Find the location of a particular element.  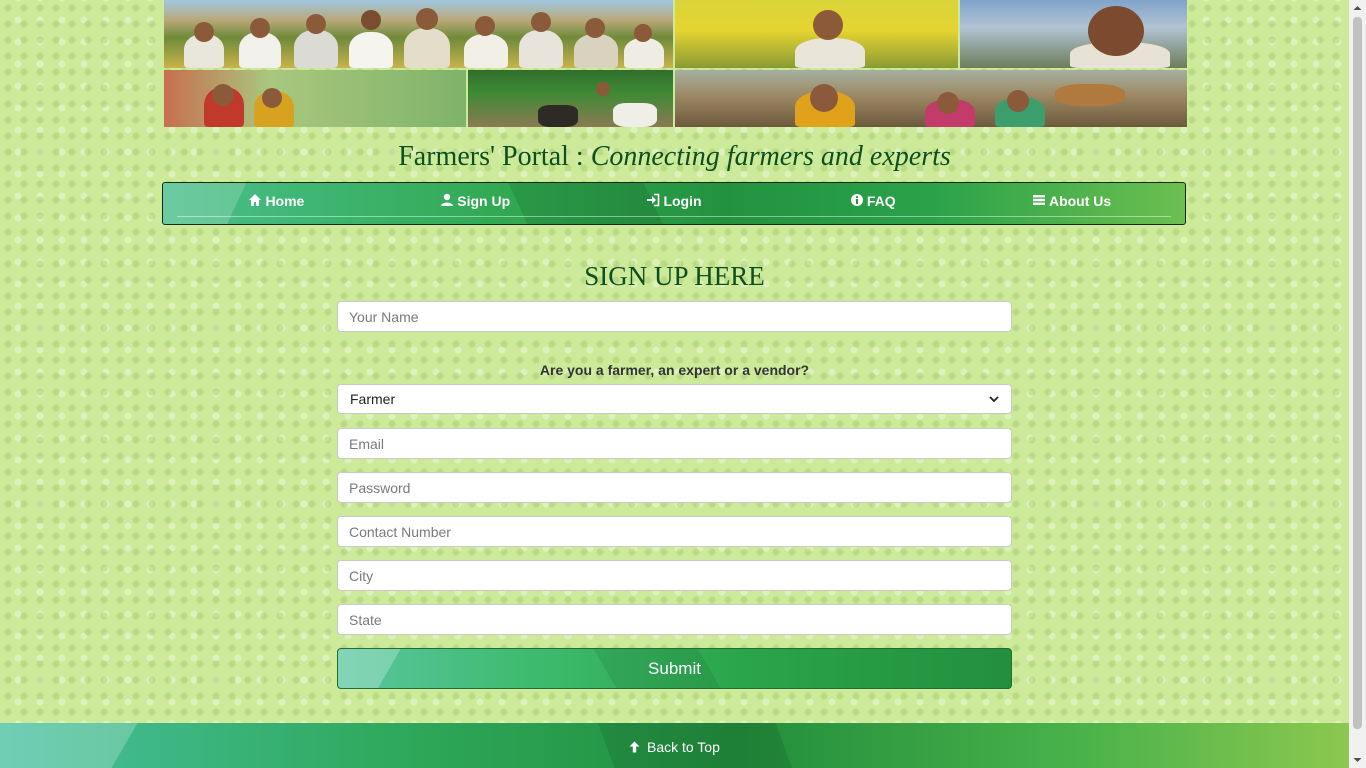

contact-number-input is located at coordinates (674, 531).